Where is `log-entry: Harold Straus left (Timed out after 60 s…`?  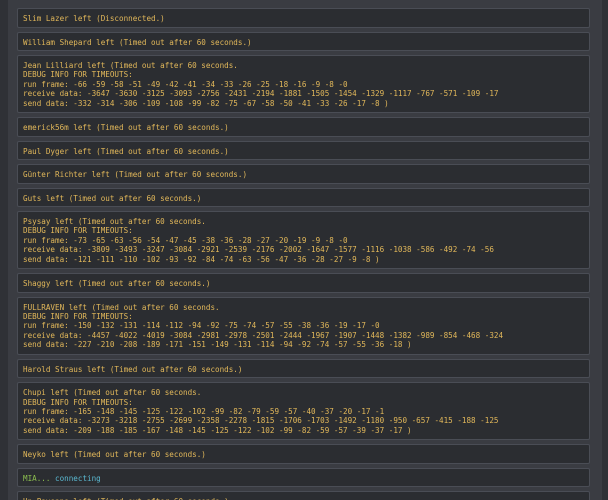 log-entry: Harold Straus left (Timed out after 60 s… is located at coordinates (303, 368).